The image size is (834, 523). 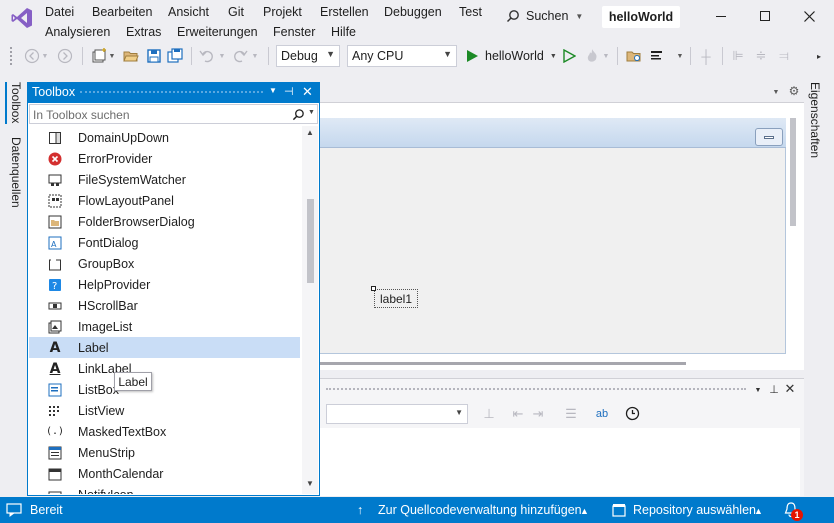 I want to click on undo-icon, so click(x=207, y=56).